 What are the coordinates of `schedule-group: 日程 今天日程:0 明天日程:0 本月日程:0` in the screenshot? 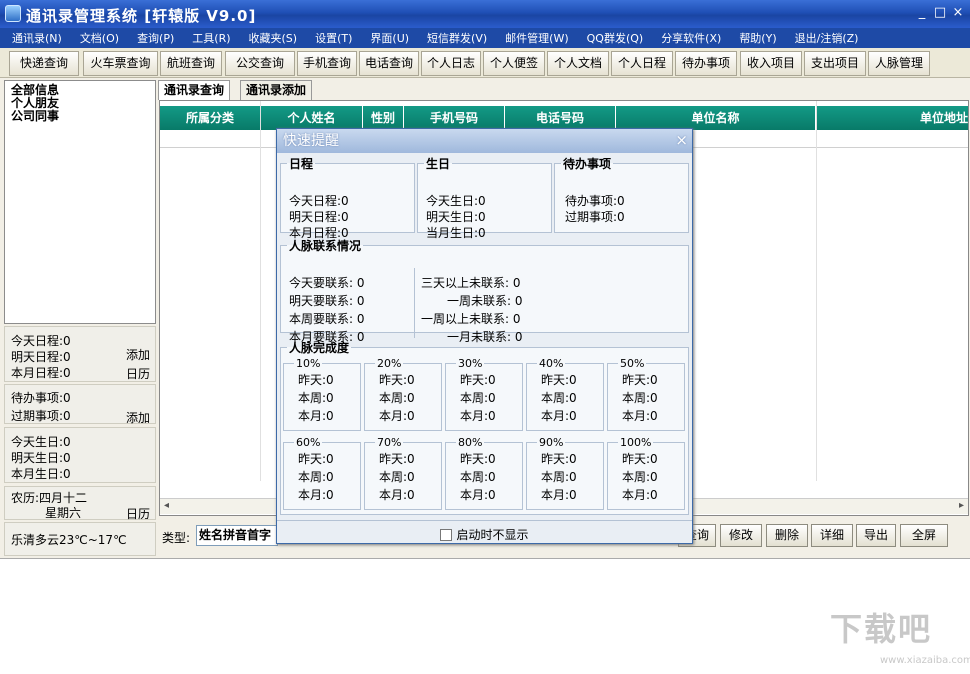 It's located at (347, 197).